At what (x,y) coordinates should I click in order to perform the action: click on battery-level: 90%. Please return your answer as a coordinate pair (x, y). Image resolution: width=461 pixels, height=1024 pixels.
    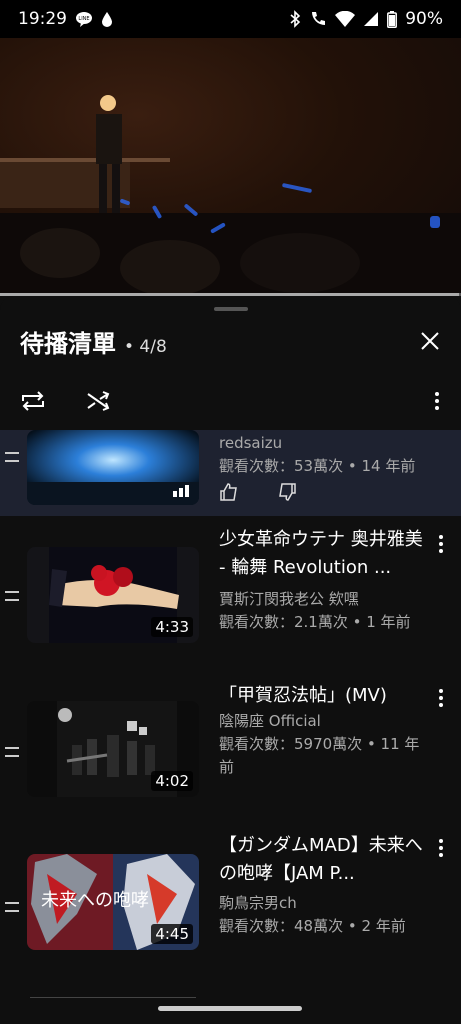
    Looking at the image, I should click on (424, 19).